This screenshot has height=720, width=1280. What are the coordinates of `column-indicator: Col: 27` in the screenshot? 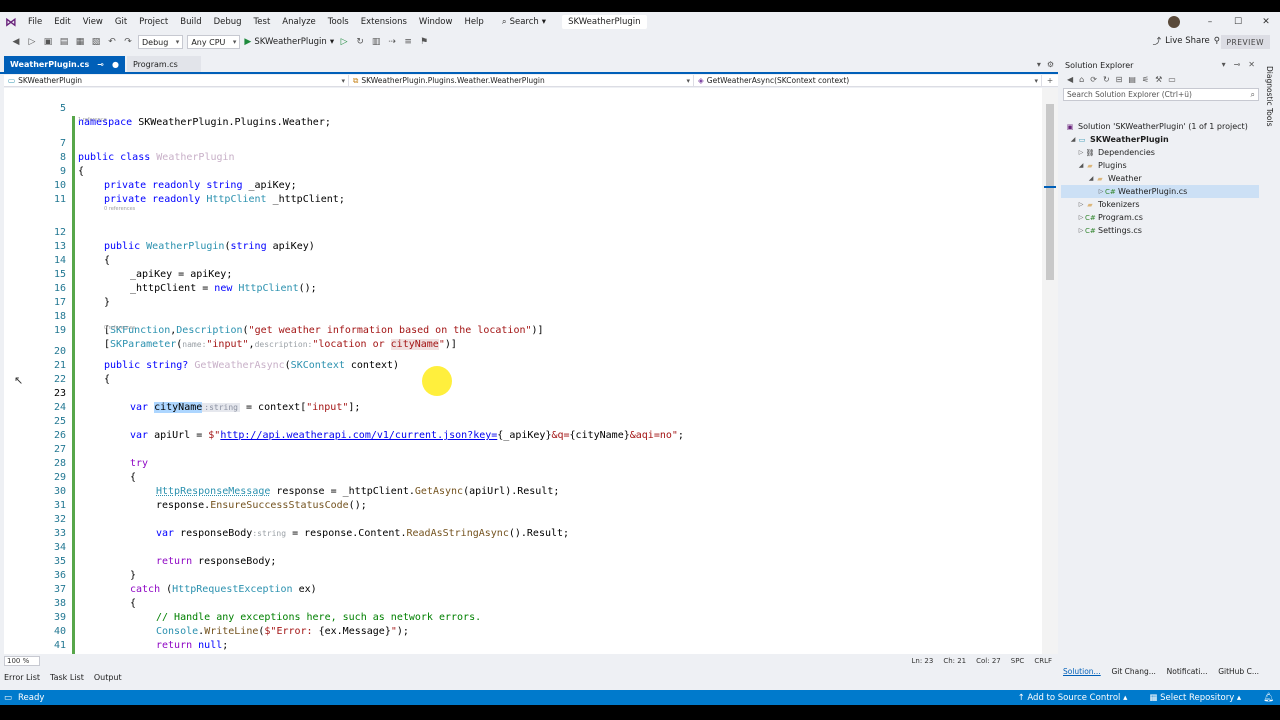 It's located at (988, 661).